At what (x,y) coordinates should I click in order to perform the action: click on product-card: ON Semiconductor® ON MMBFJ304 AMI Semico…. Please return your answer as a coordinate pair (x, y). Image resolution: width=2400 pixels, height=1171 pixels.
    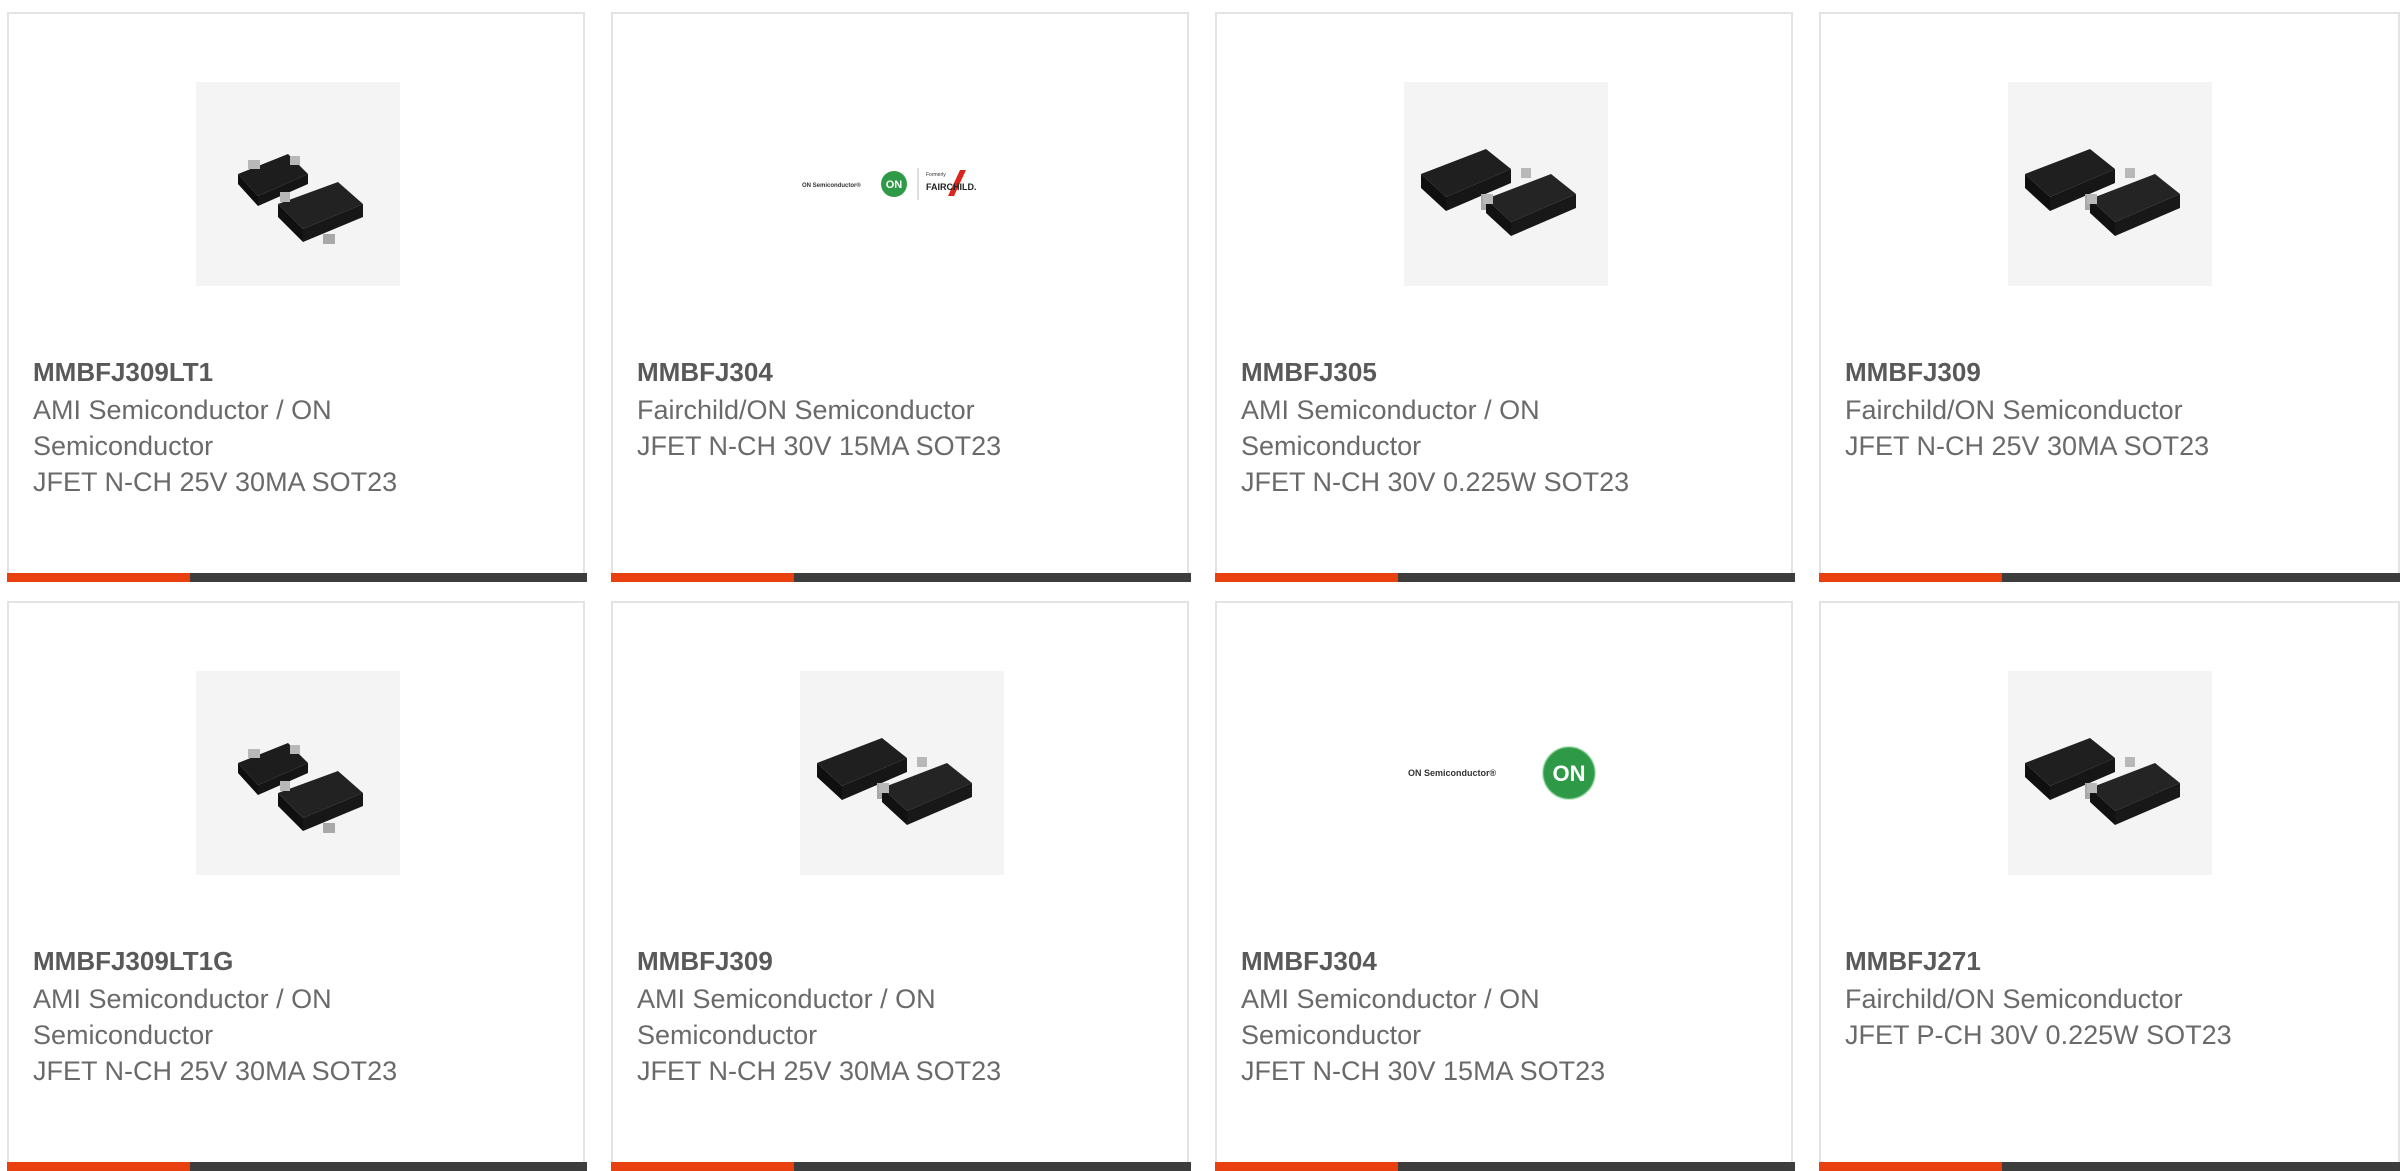
    Looking at the image, I should click on (1505, 886).